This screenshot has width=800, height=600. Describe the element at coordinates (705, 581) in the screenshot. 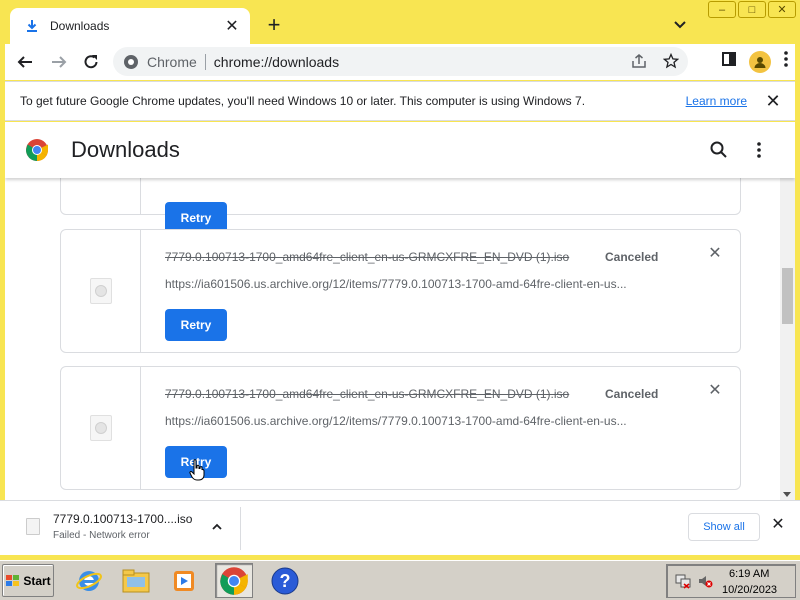

I see `volume-muted-icon` at that location.